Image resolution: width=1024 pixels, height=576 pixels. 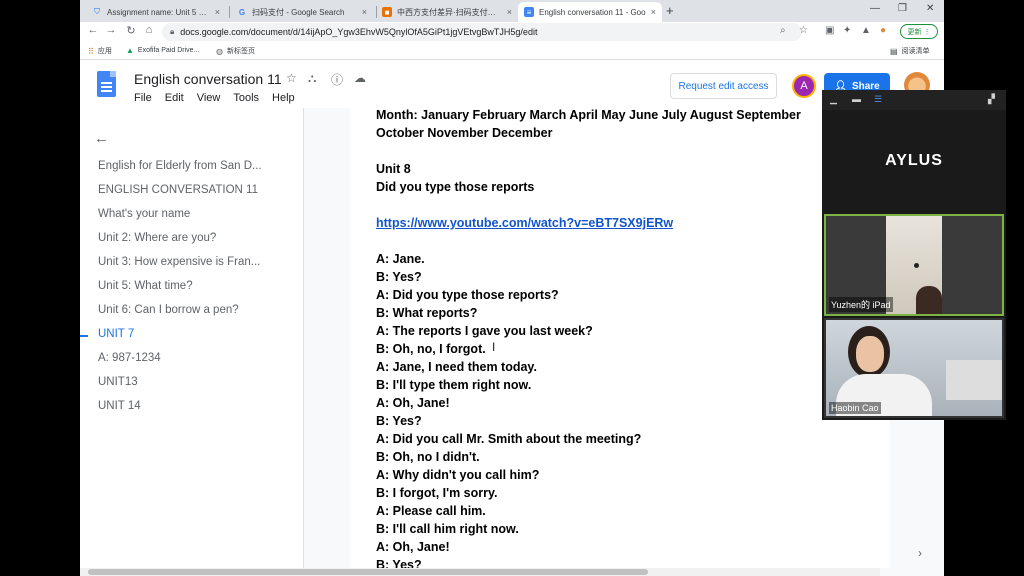 I want to click on outline-item: Unit 5: What time?, so click(x=190, y=286).